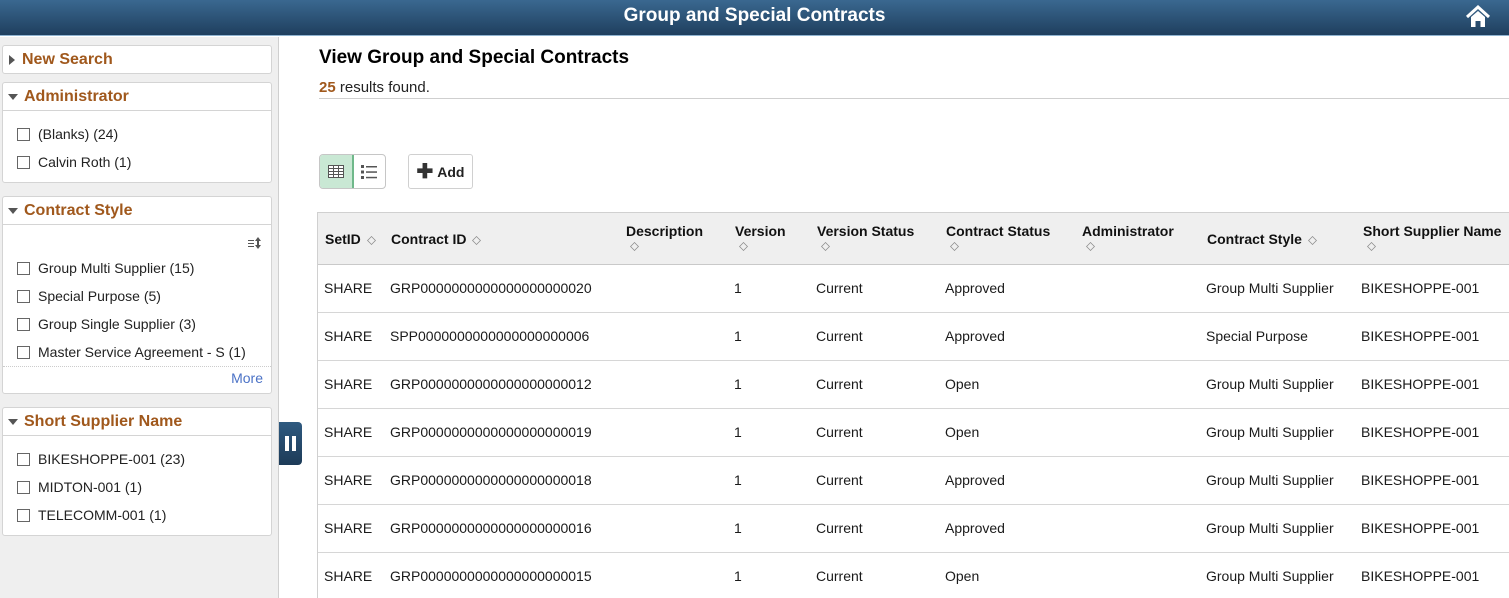 This screenshot has height=598, width=1509. I want to click on facet-option: Group Single Supplier (3), so click(137, 324).